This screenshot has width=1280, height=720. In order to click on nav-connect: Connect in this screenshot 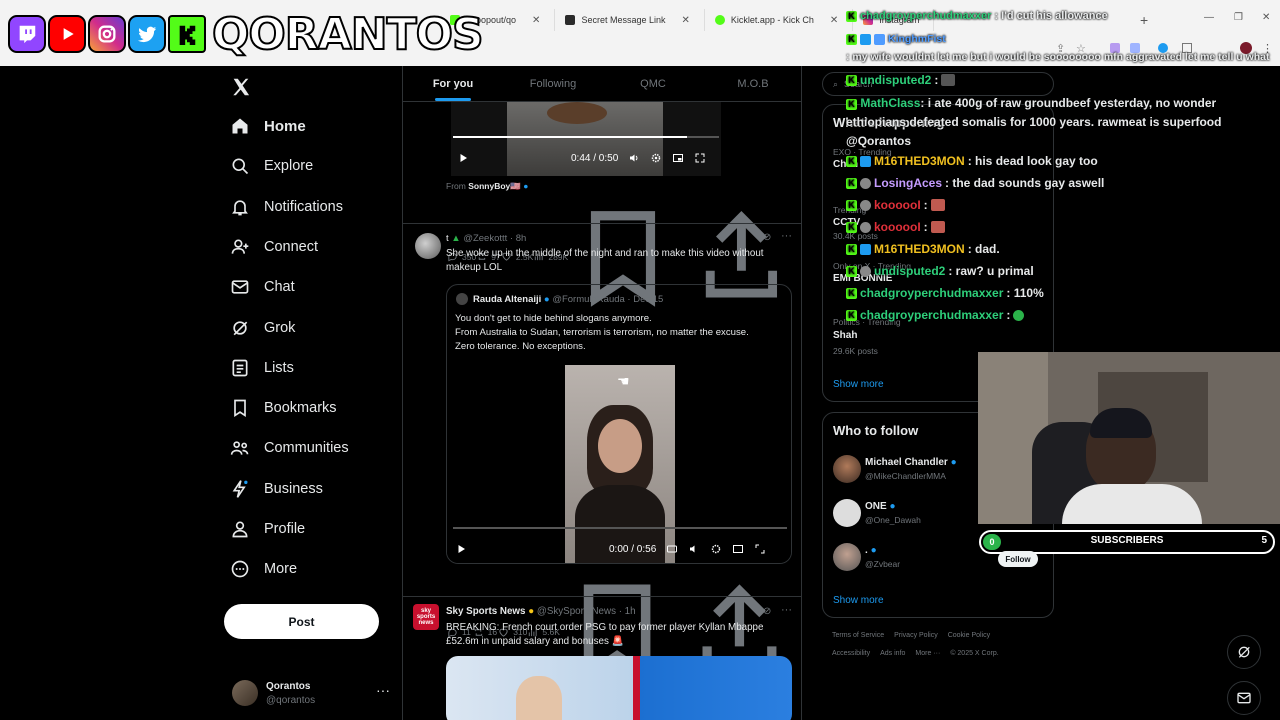, I will do `click(274, 247)`.